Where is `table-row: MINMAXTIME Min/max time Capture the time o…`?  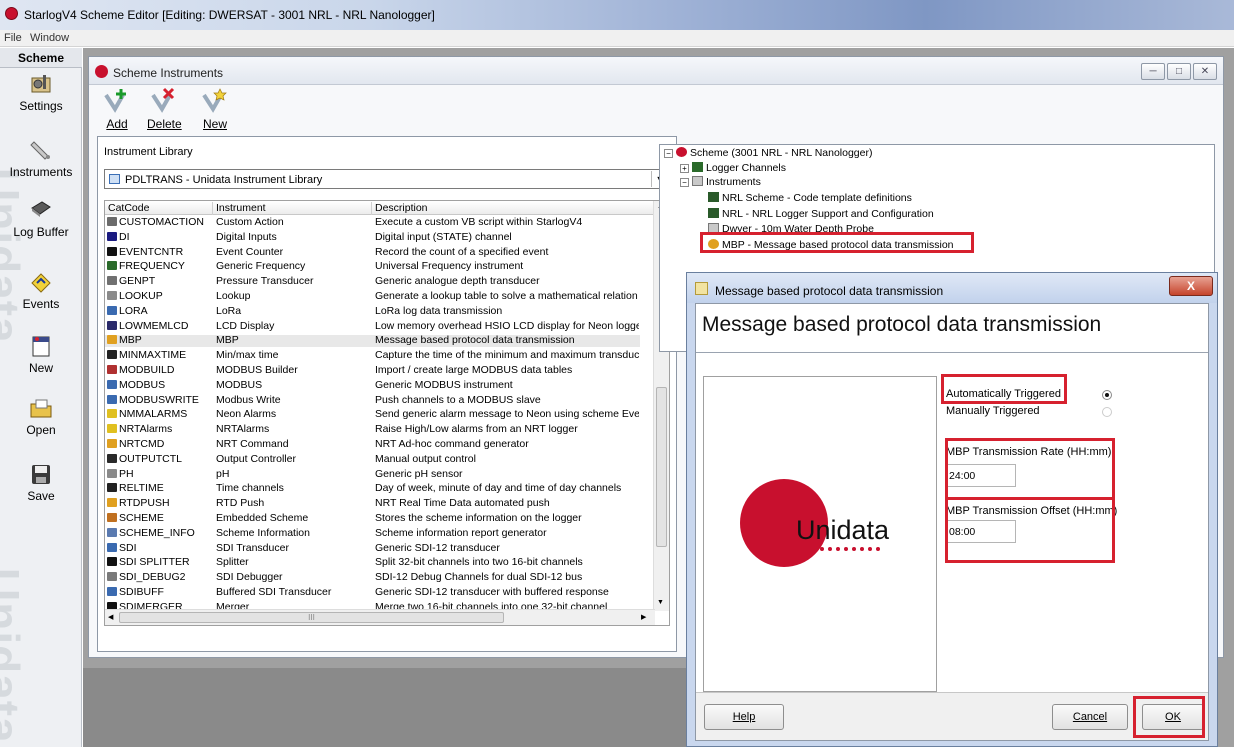
table-row: MINMAXTIME Min/max time Capture the time o… is located at coordinates (372, 356).